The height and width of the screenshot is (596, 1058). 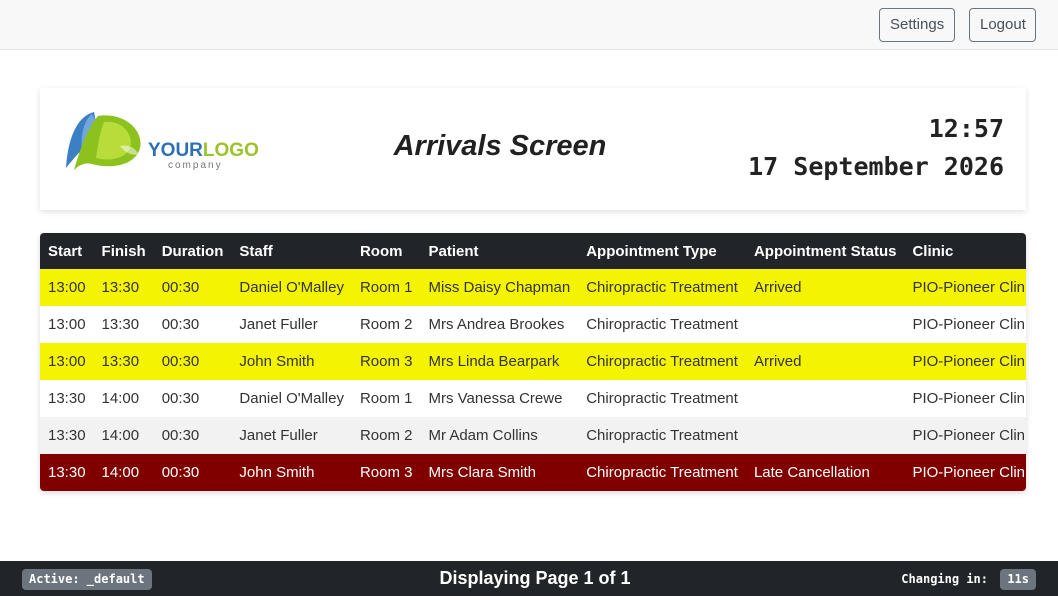 I want to click on logout-button: Logout, so click(x=1002, y=25).